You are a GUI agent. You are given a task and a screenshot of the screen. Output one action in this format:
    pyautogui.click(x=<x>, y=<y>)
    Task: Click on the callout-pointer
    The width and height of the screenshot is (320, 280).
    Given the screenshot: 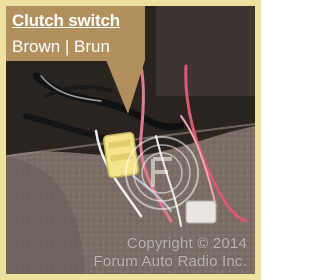 What is the action you would take?
    pyautogui.click(x=125, y=87)
    